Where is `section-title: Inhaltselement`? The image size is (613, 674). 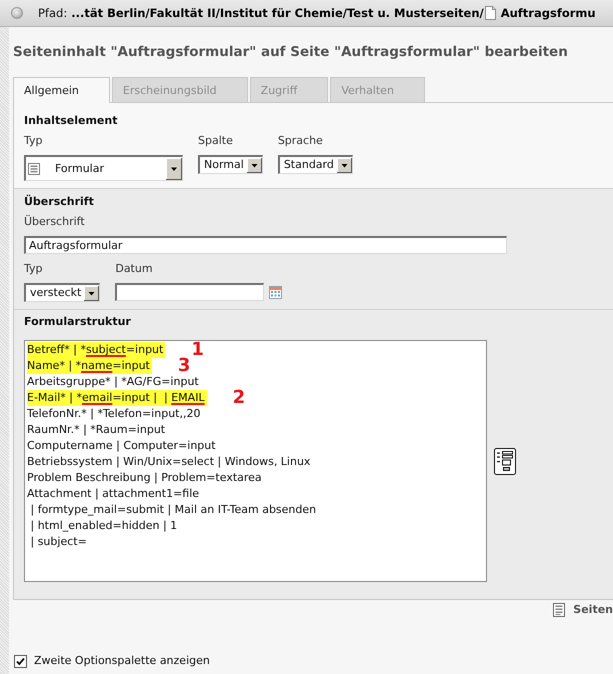 section-title: Inhaltselement is located at coordinates (71, 121).